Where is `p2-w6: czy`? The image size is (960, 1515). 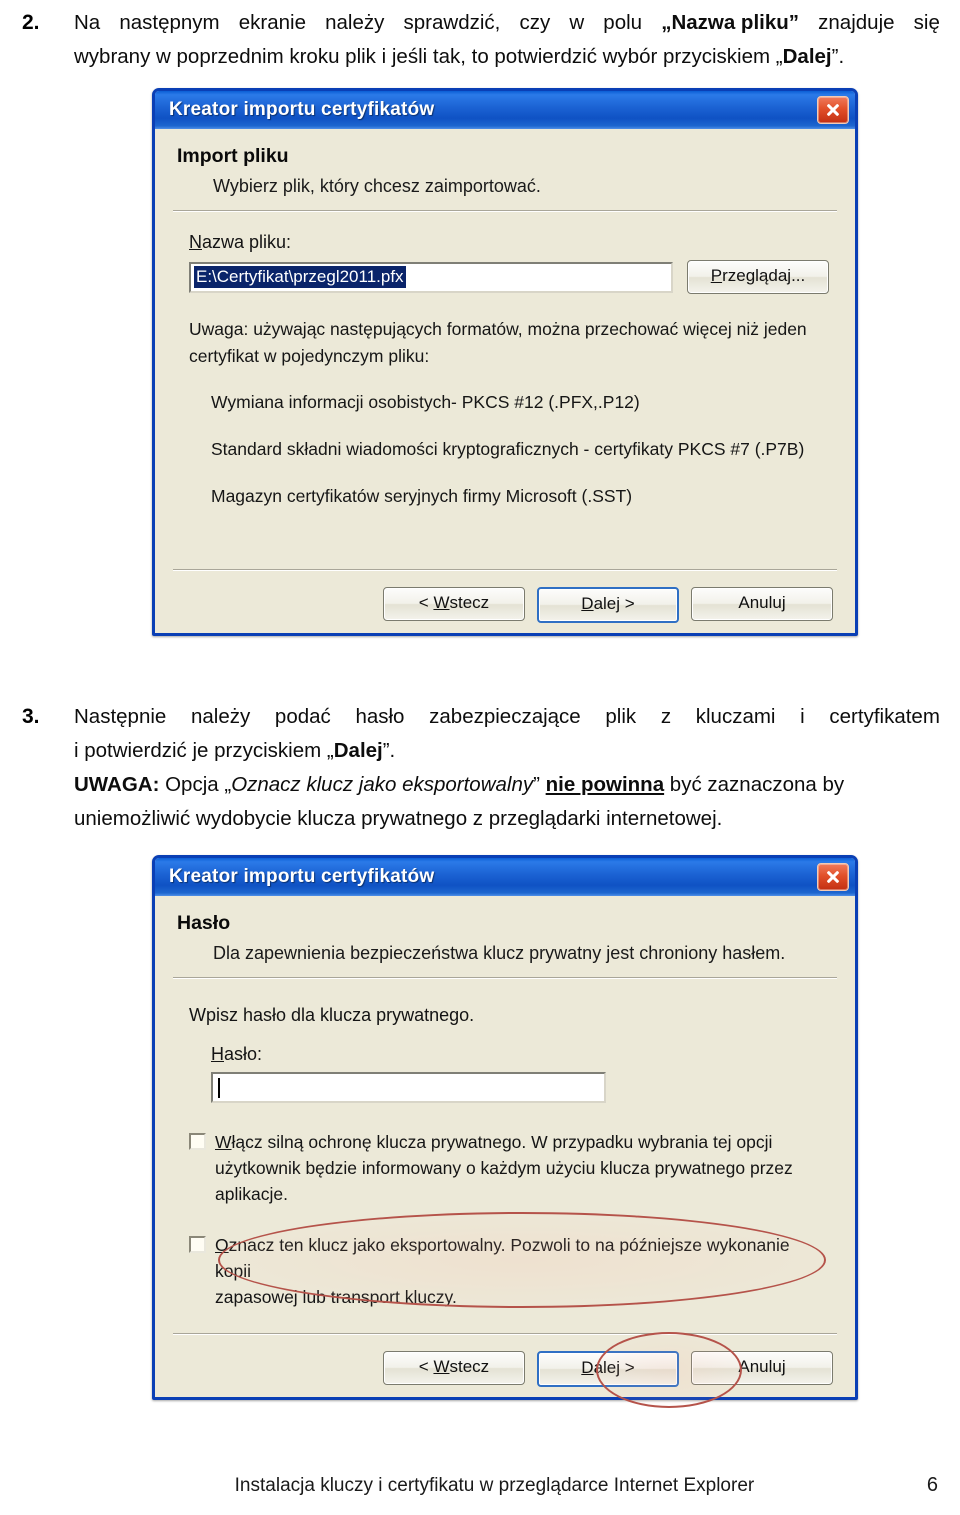
p2-w6: czy is located at coordinates (535, 22).